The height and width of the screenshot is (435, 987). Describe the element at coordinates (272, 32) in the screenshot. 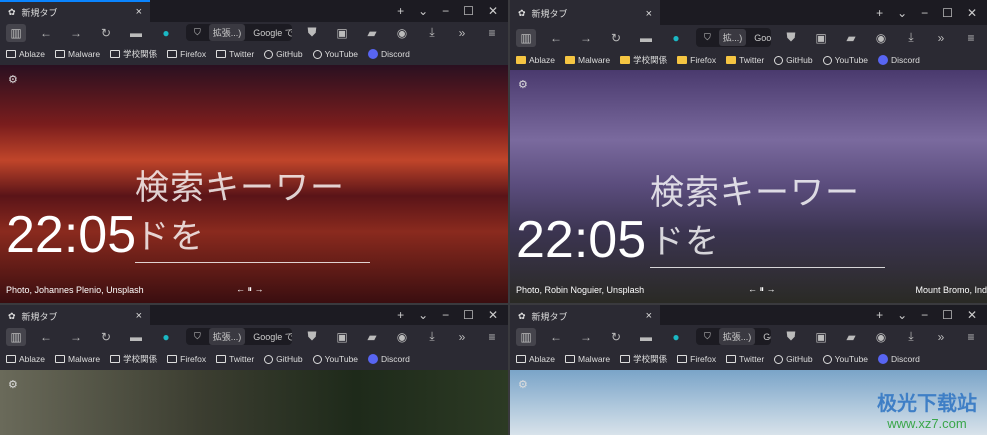

I see `url-input: Google で検索、ま` at that location.